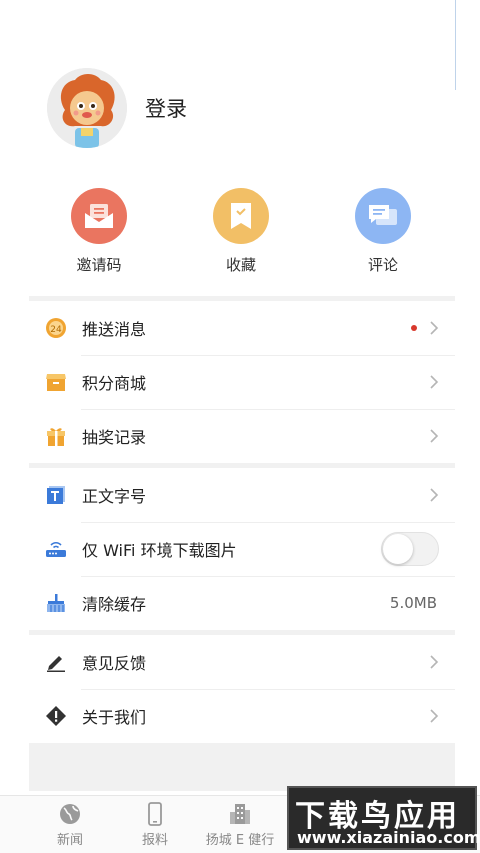 This screenshot has width=480, height=853. I want to click on favorites-button: 收藏, so click(241, 231).